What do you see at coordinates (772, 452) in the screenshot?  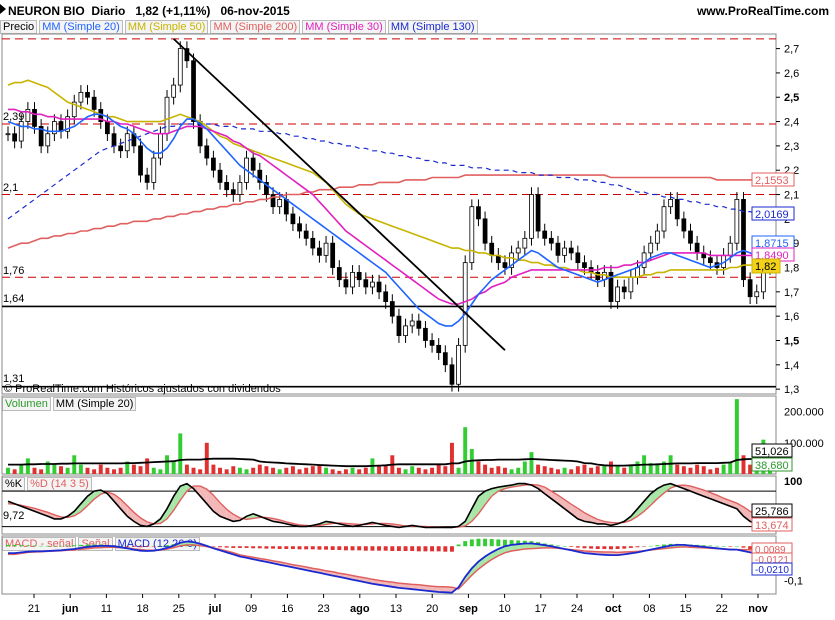 I see `volume-tag-mm: 51,026` at bounding box center [772, 452].